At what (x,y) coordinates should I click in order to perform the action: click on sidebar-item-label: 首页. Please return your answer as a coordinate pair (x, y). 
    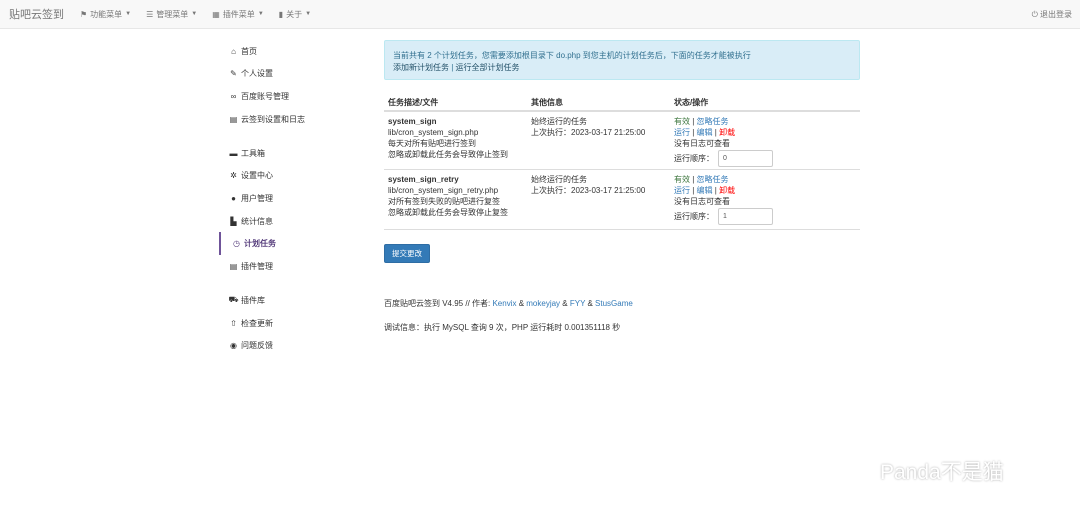
    Looking at the image, I should click on (249, 51).